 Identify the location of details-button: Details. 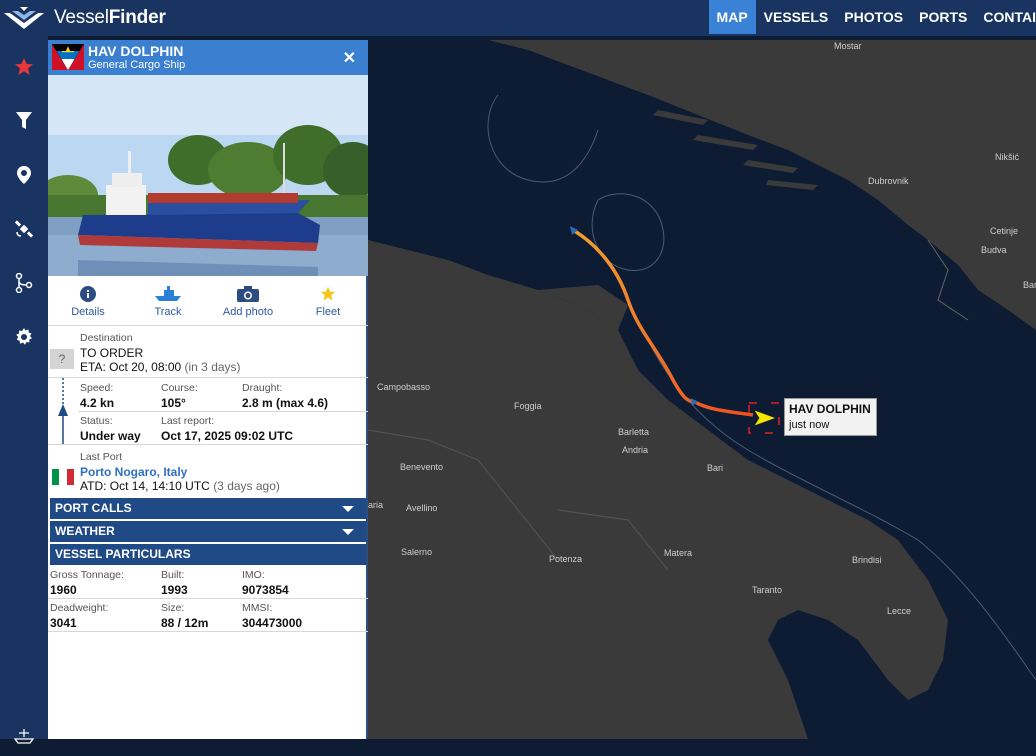
(88, 306).